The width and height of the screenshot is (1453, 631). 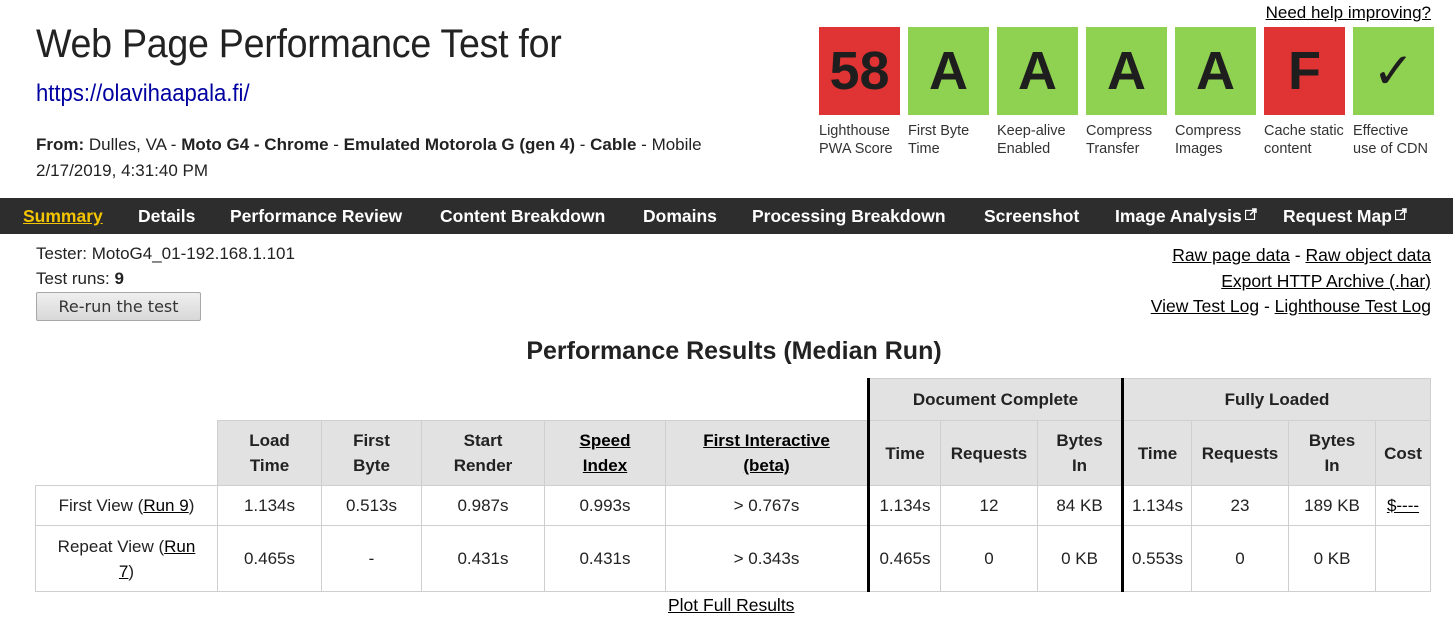 I want to click on plot-full-results-link: Plot Full Results, so click(x=731, y=605).